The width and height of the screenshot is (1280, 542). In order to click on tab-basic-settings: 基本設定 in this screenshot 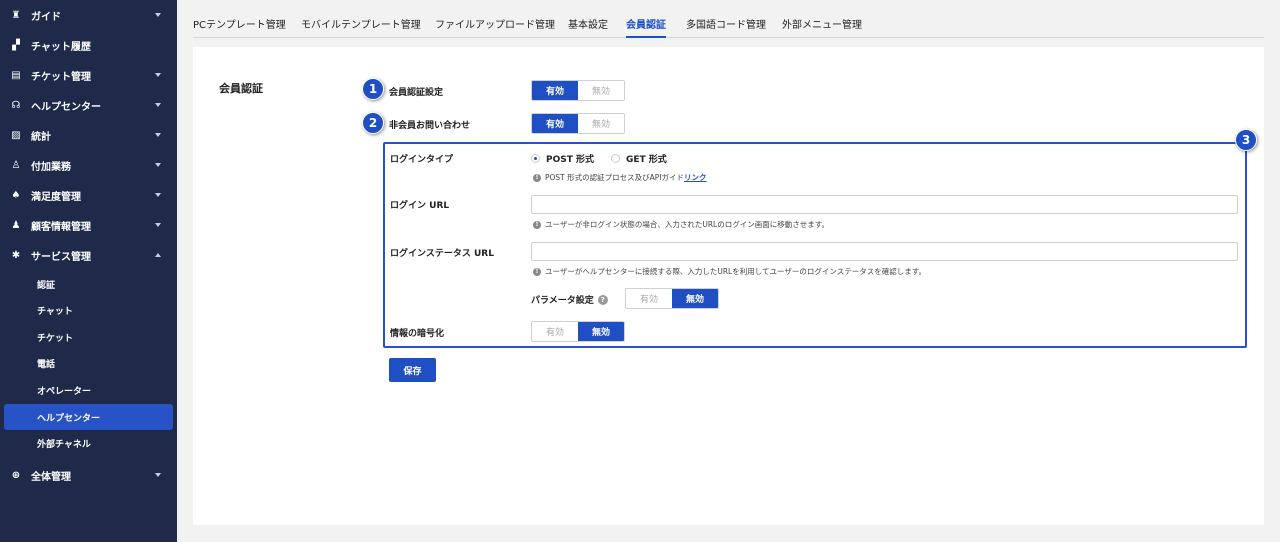, I will do `click(588, 27)`.